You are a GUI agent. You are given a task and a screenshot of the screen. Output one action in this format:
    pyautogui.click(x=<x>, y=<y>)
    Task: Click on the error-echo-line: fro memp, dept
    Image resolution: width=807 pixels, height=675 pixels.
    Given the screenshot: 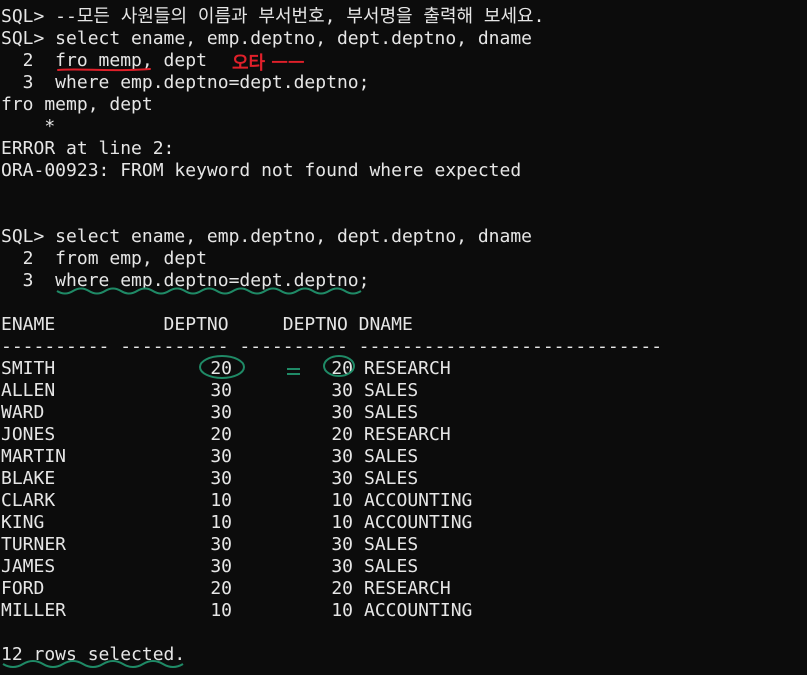 What is the action you would take?
    pyautogui.click(x=77, y=104)
    